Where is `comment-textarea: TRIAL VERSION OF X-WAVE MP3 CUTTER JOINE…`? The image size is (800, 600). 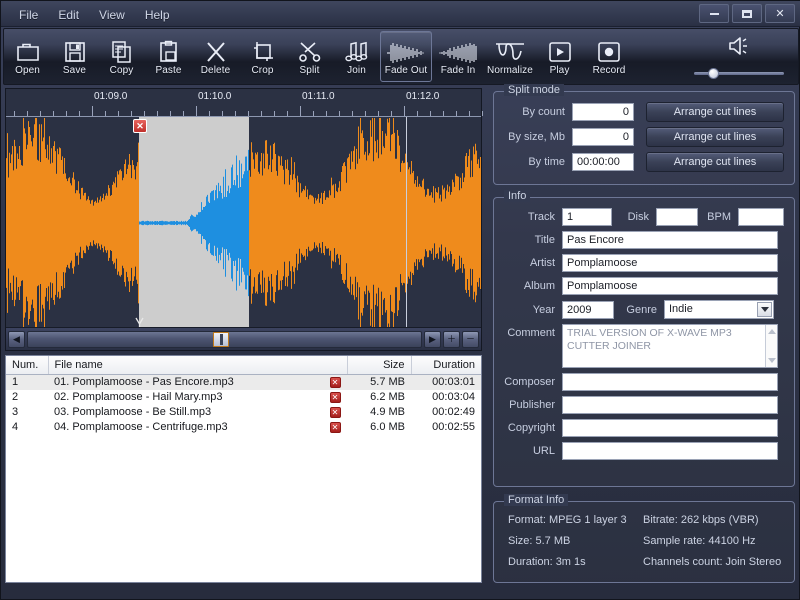 comment-textarea: TRIAL VERSION OF X-WAVE MP3 CUTTER JOINE… is located at coordinates (670, 346).